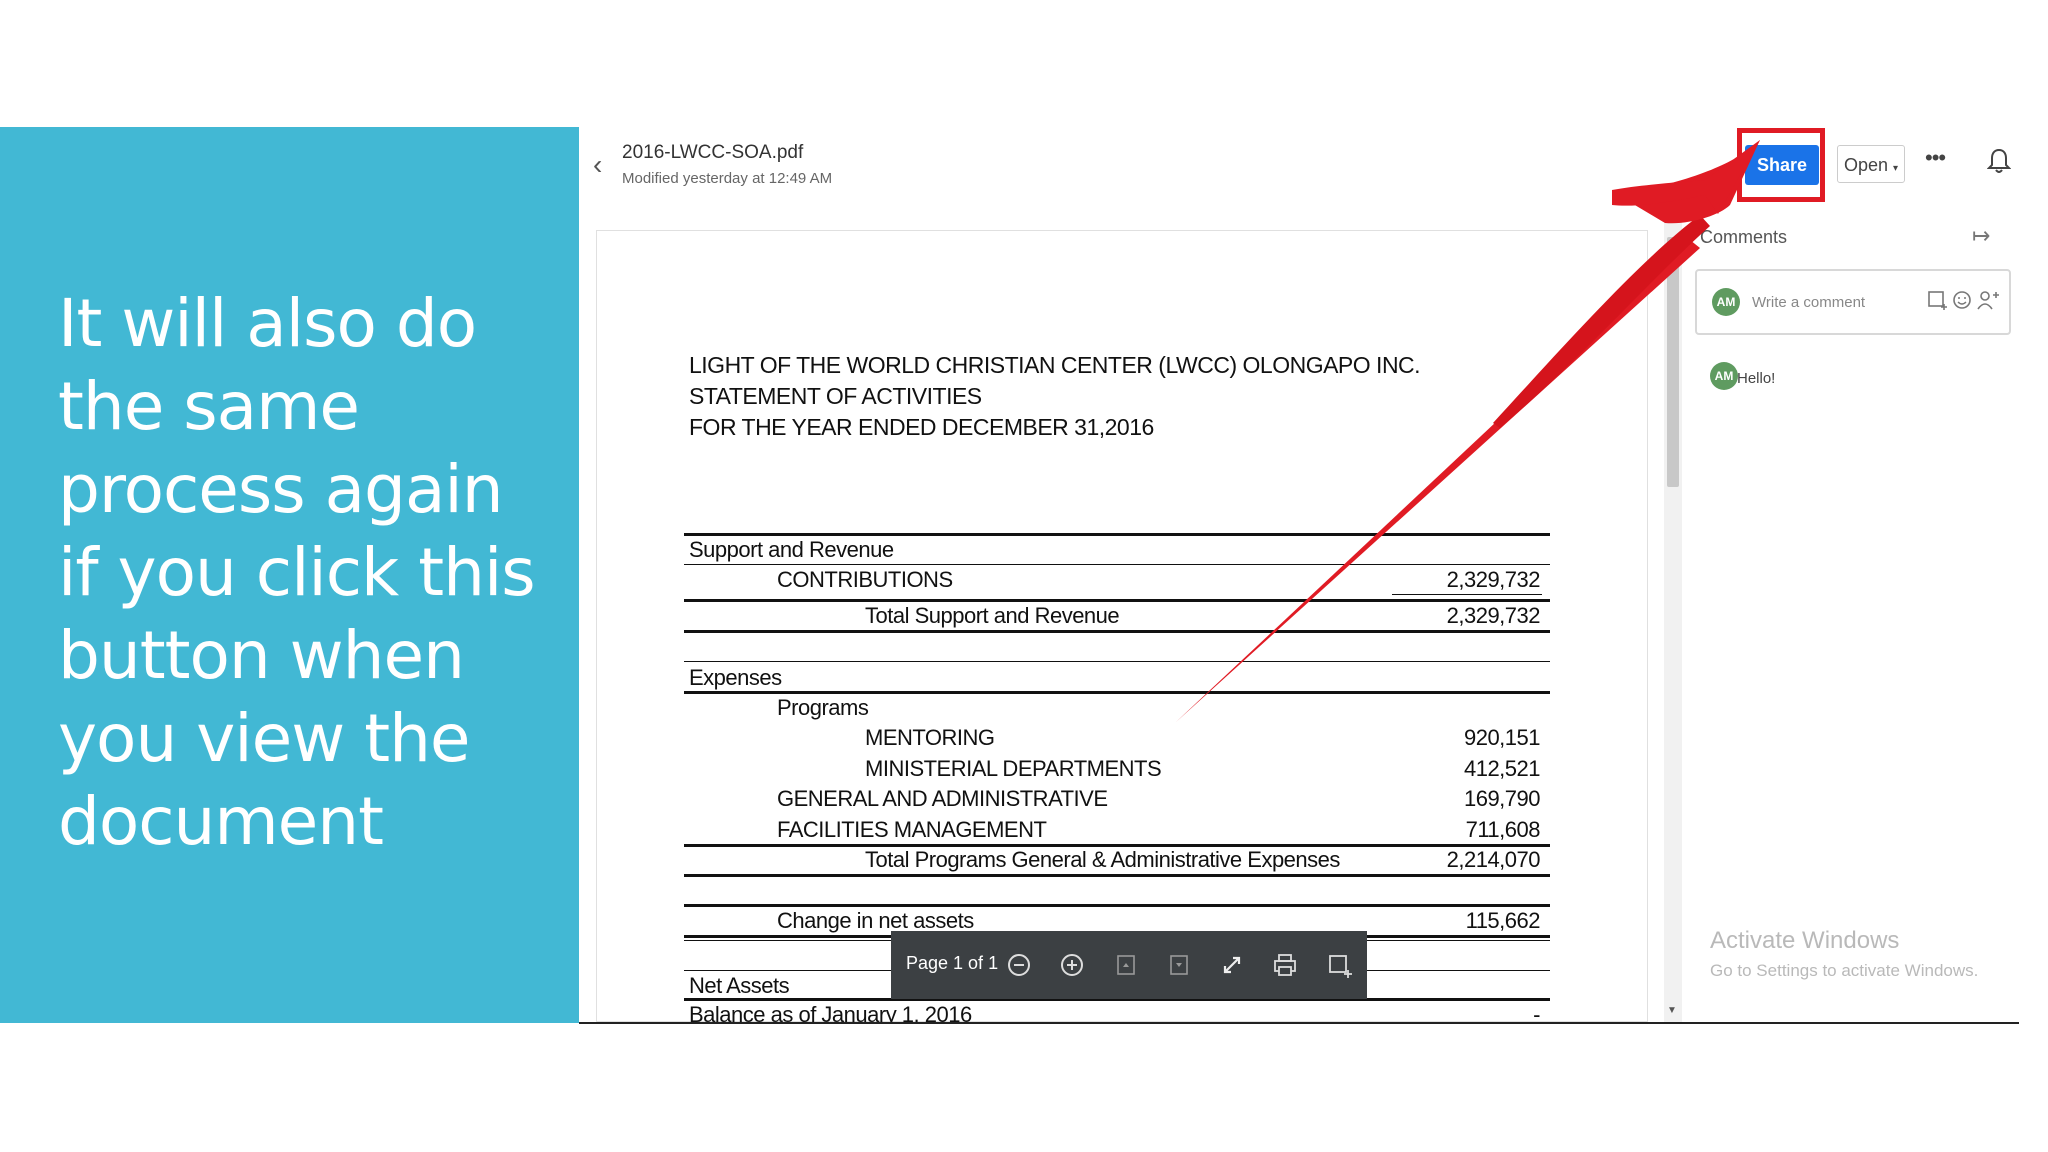 Image resolution: width=2048 pixels, height=1152 pixels. What do you see at coordinates (1493, 615) in the screenshot?
I see `total-support-value: 2,329,732` at bounding box center [1493, 615].